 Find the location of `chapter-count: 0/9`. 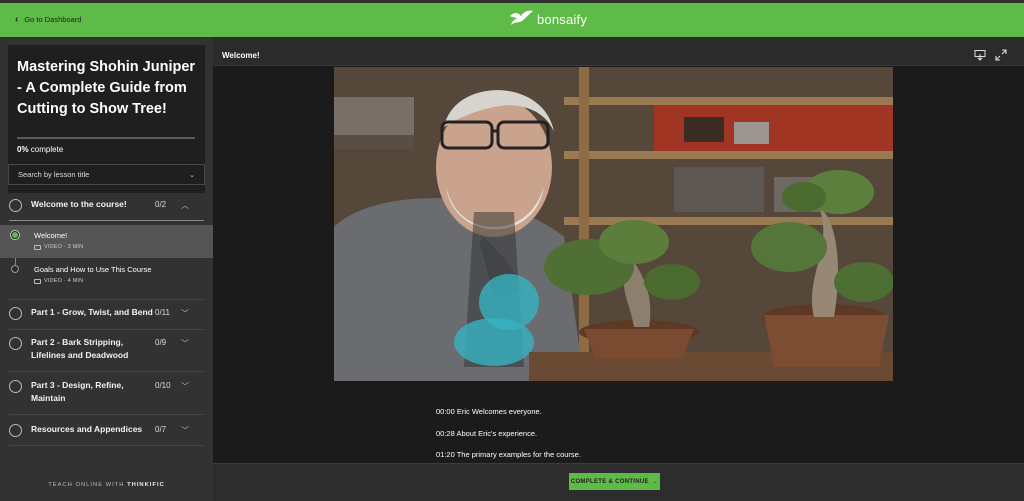

chapter-count: 0/9 is located at coordinates (161, 342).